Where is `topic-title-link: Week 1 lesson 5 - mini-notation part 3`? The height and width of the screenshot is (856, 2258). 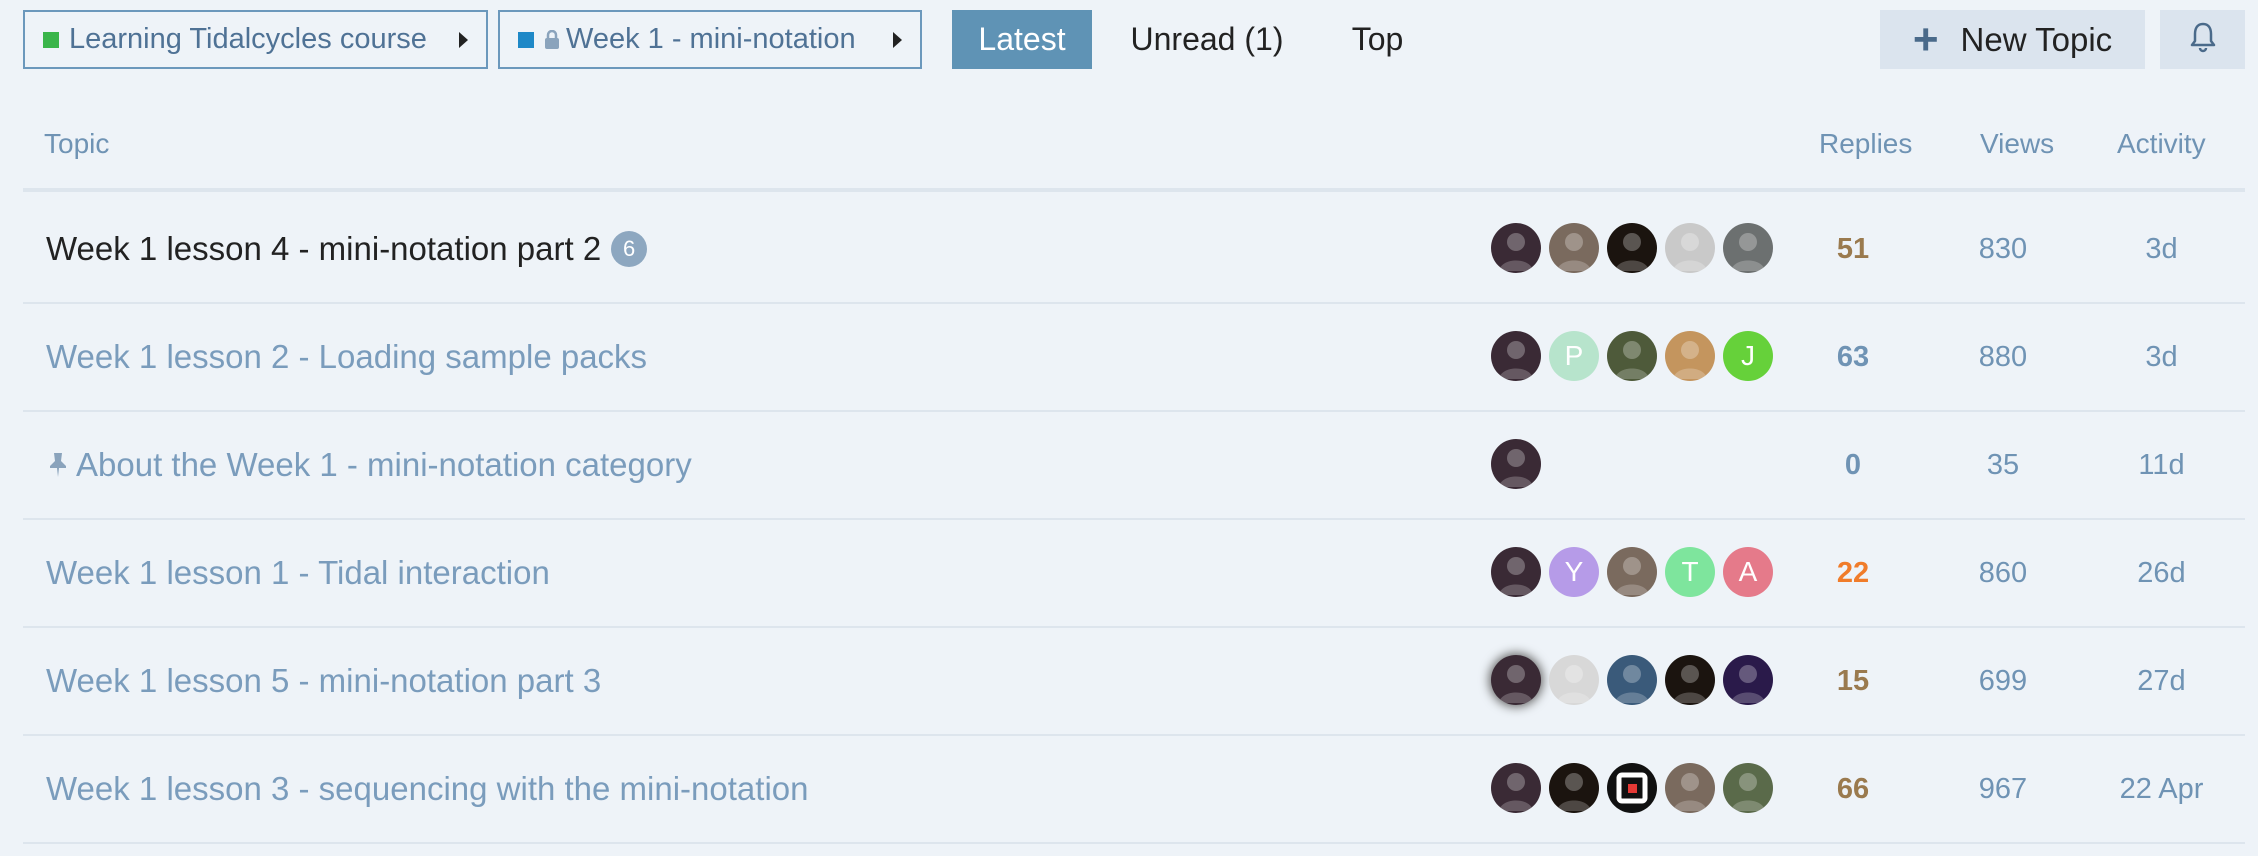
topic-title-link: Week 1 lesson 5 - mini-notation part 3 is located at coordinates (323, 681).